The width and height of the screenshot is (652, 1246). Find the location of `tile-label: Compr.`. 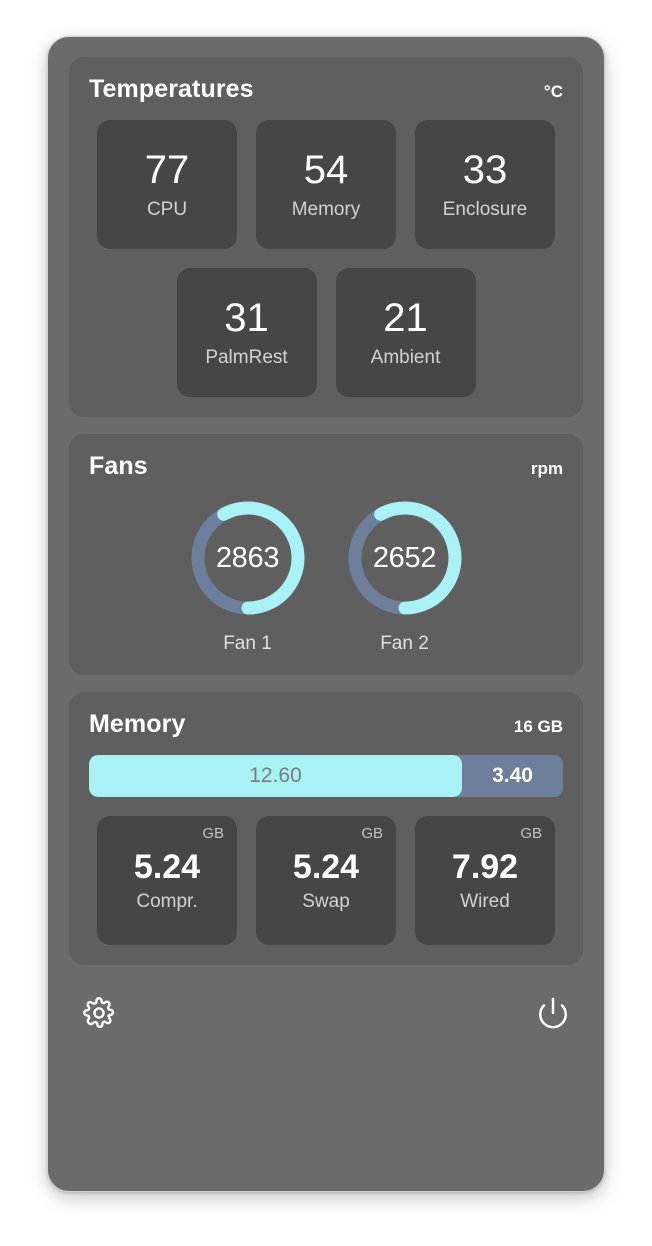

tile-label: Compr. is located at coordinates (167, 901).